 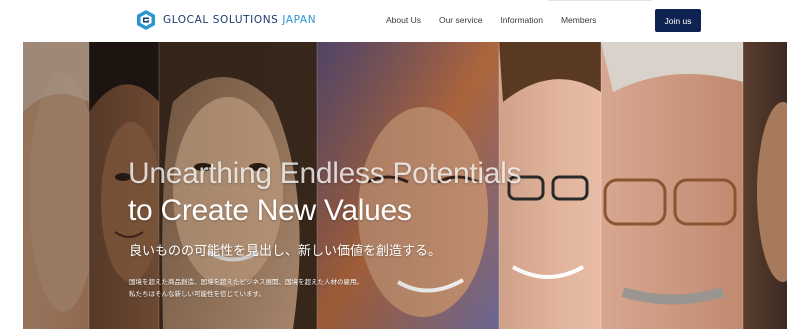 I want to click on logo-wordmark: GLOCAL SOLUTIONS JAPAN, so click(x=239, y=20).